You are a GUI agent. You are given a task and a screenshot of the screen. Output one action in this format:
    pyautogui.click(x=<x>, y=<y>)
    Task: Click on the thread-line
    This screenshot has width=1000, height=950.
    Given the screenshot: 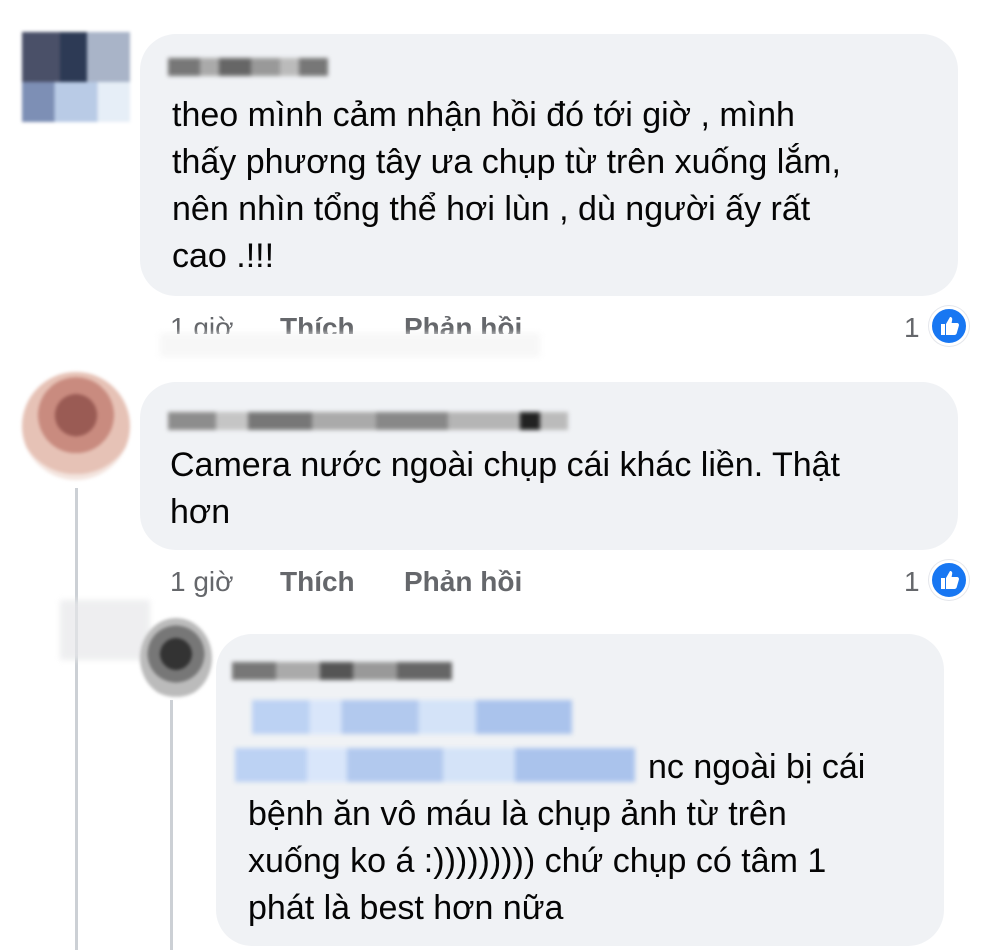 What is the action you would take?
    pyautogui.click(x=76, y=719)
    